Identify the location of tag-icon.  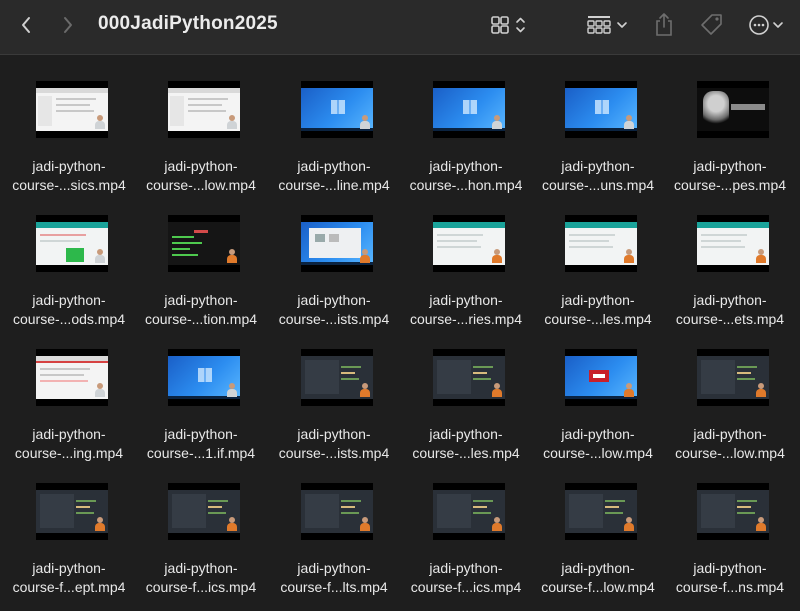
(711, 24).